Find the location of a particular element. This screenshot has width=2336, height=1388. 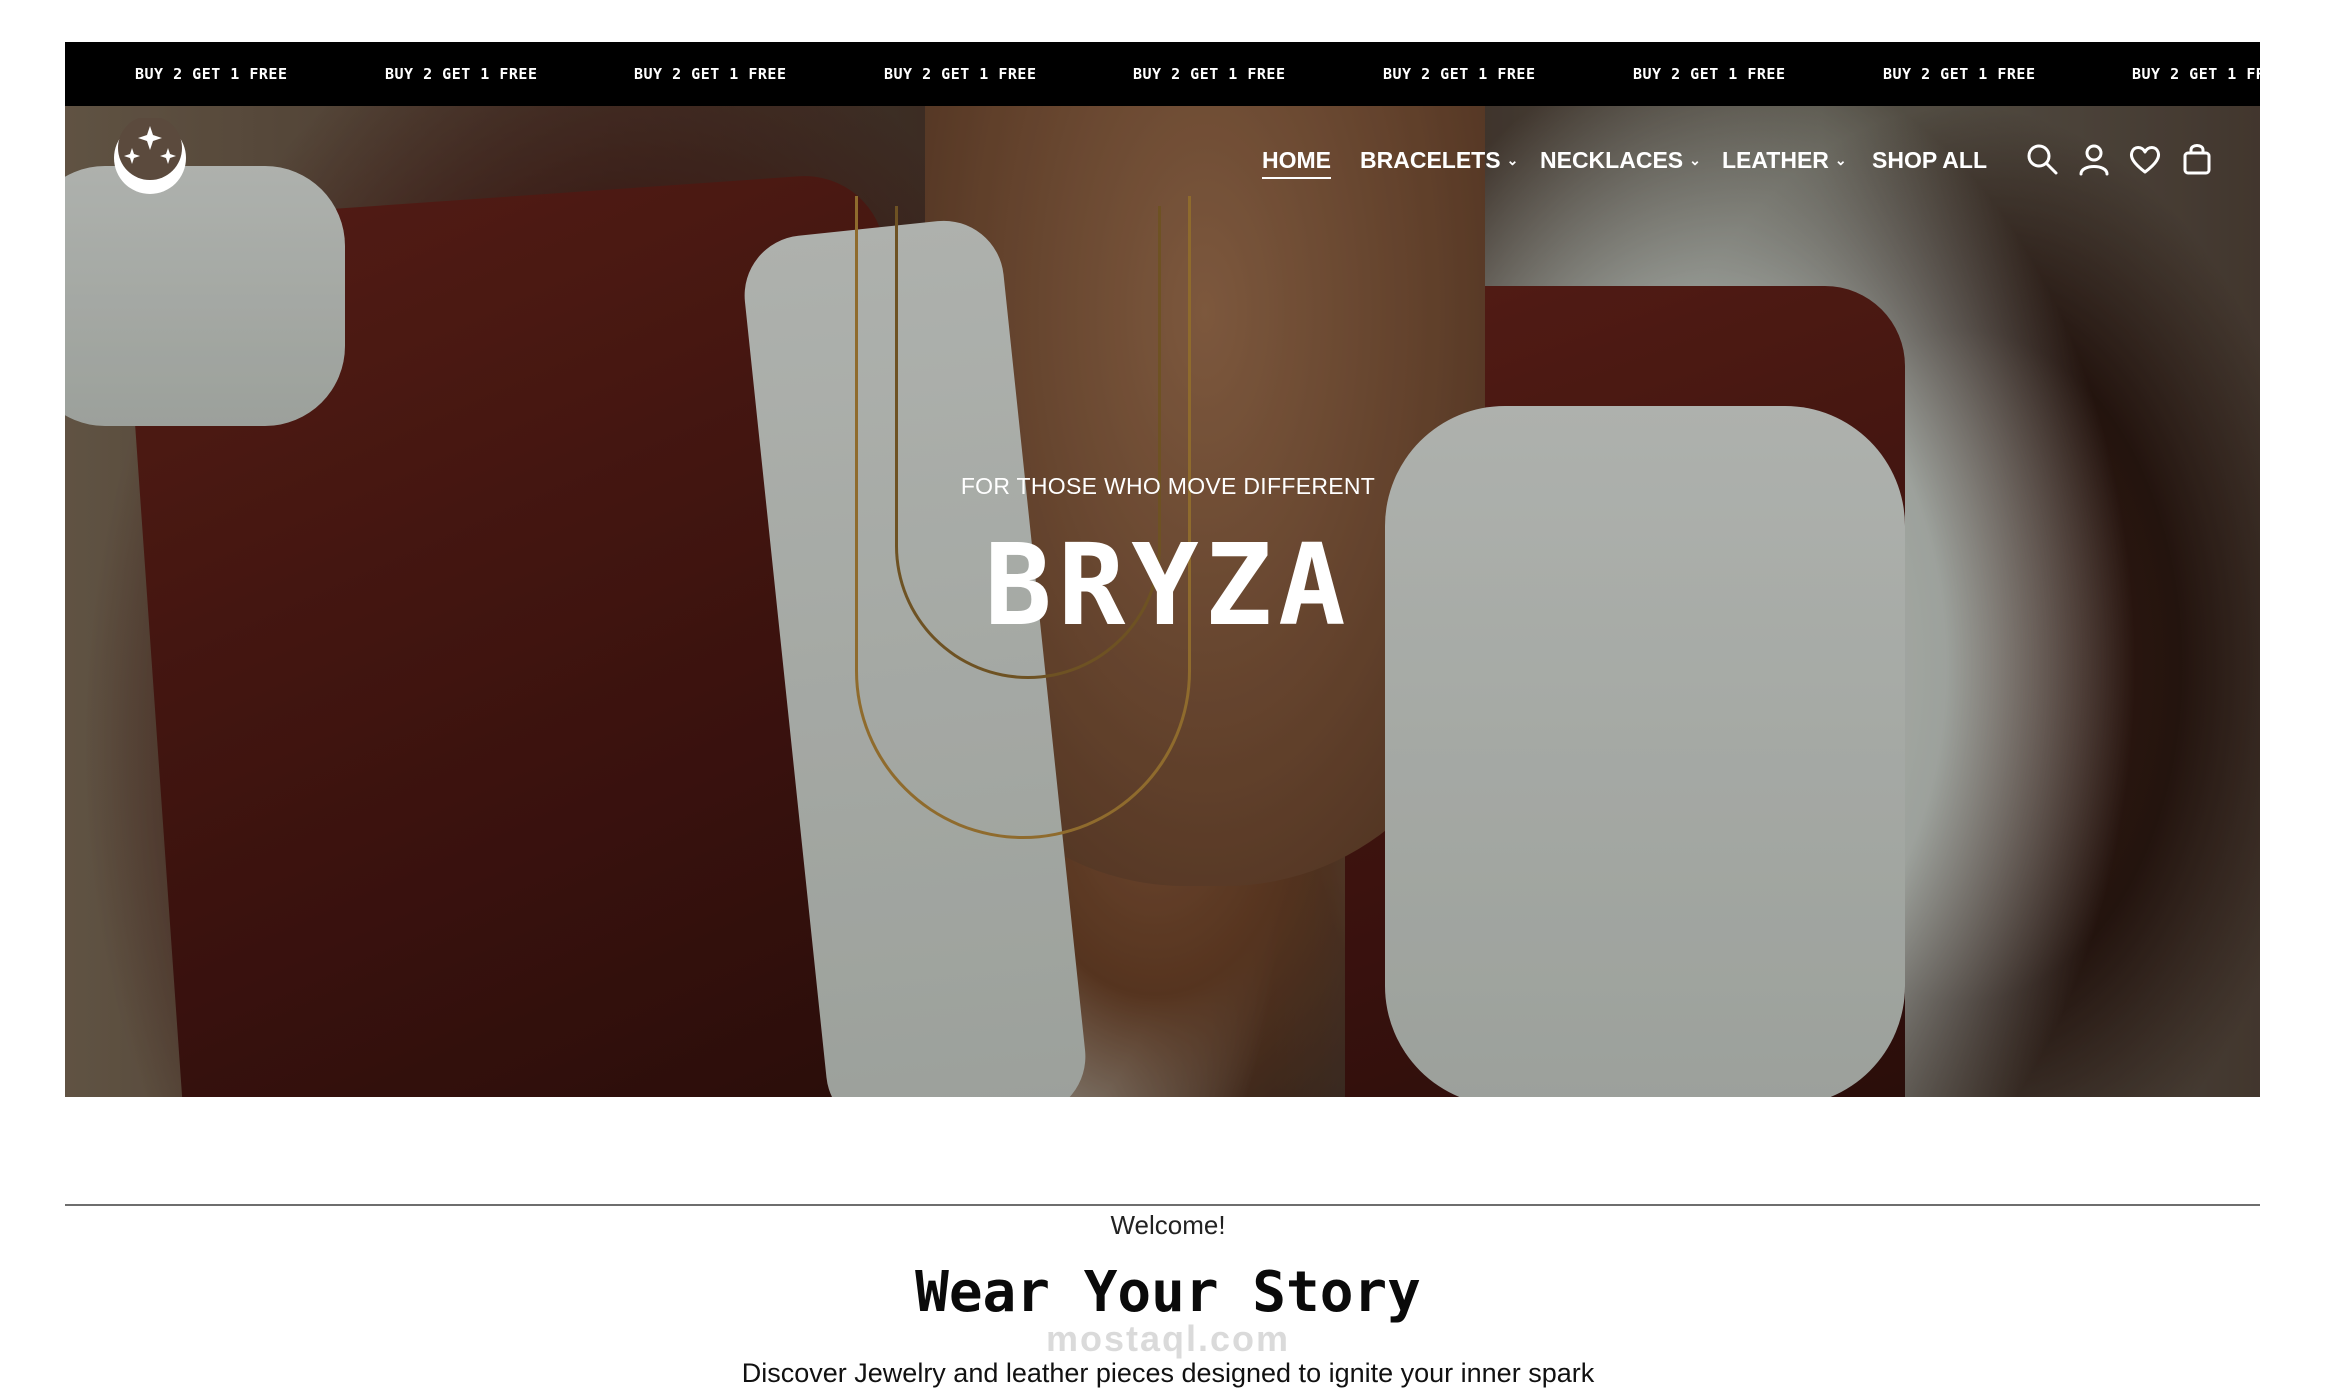

nav-item-label: NECKLACES is located at coordinates (1612, 160).